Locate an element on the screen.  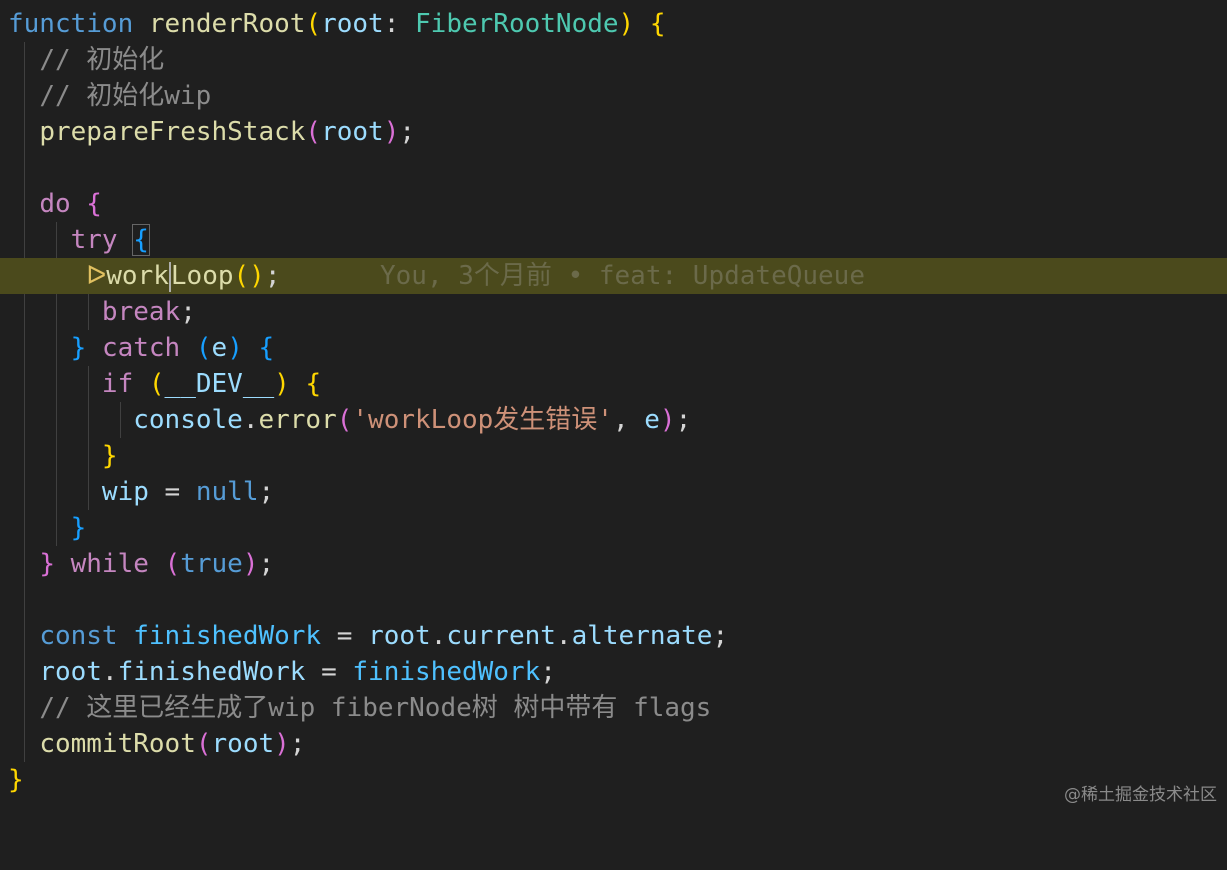
function-name: renderRoot is located at coordinates (227, 24).